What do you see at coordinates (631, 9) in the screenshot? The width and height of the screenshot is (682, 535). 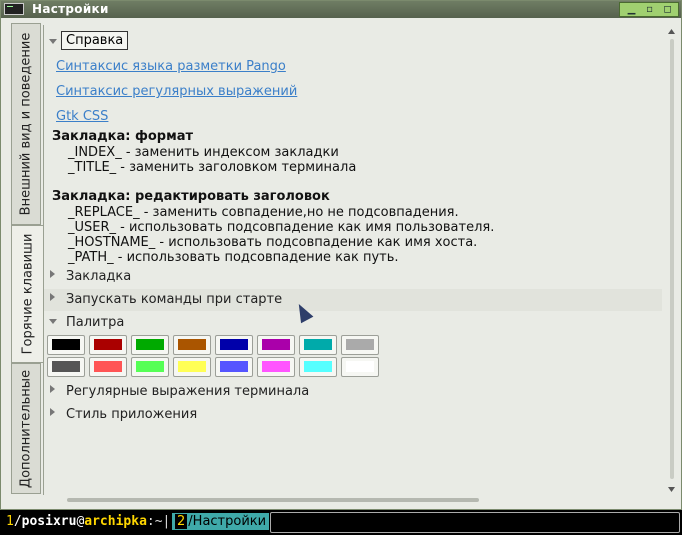 I see `minimize-icon: ▁` at bounding box center [631, 9].